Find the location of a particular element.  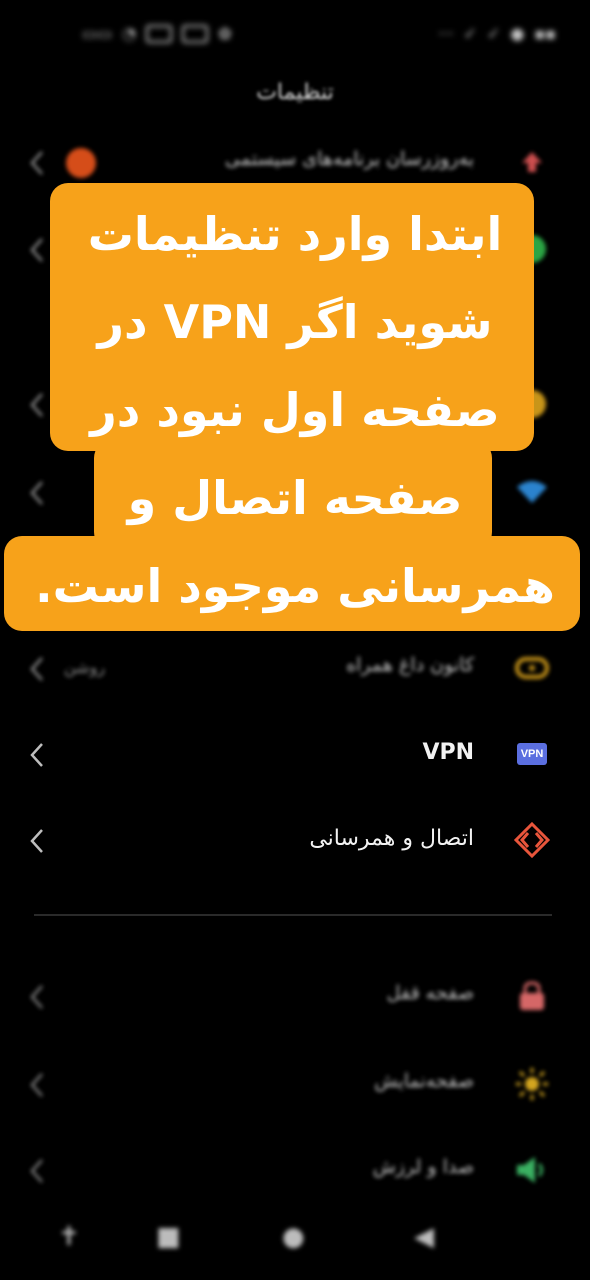

overlay-line-3: صفحه اول نبود در is located at coordinates (295, 410).